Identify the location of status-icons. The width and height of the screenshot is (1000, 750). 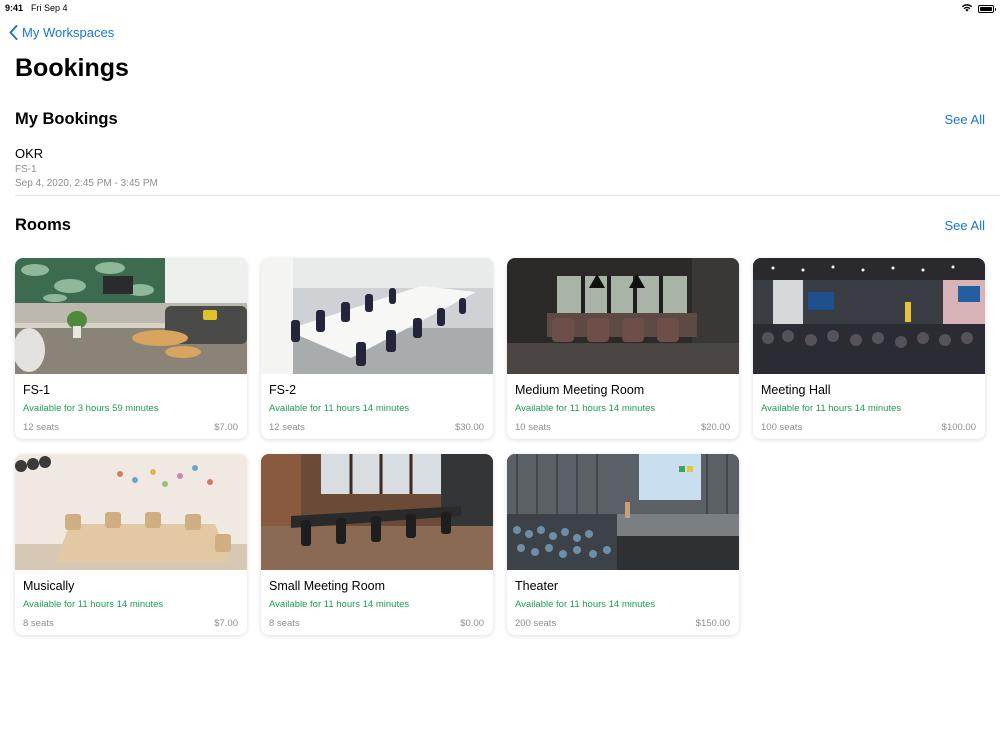
(978, 8).